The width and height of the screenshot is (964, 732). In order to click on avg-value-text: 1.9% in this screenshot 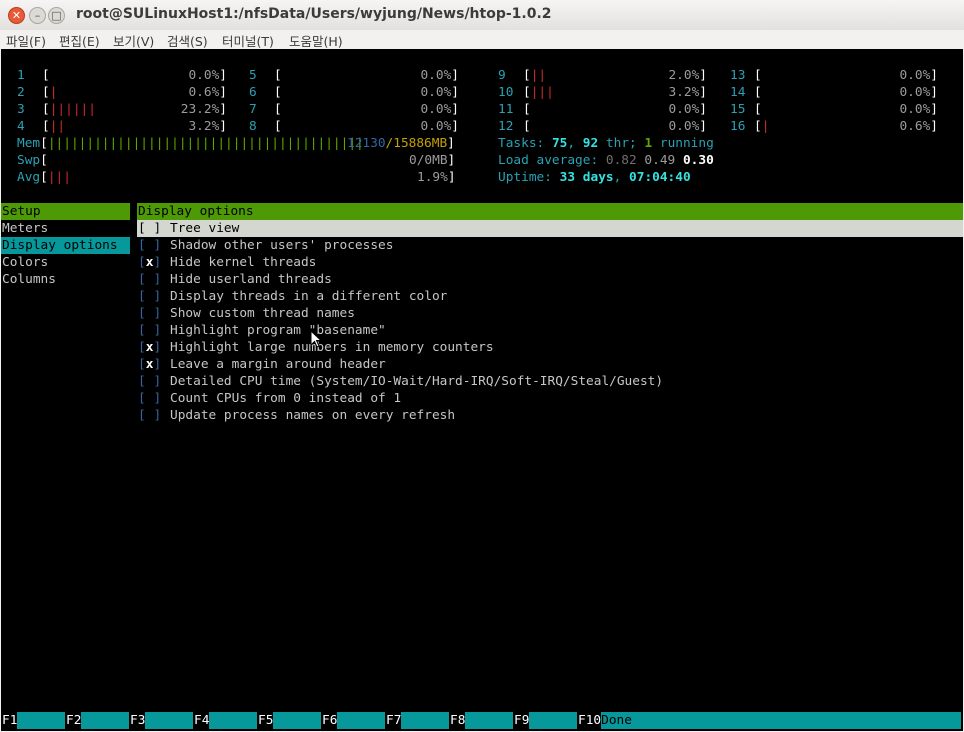, I will do `click(432, 177)`.